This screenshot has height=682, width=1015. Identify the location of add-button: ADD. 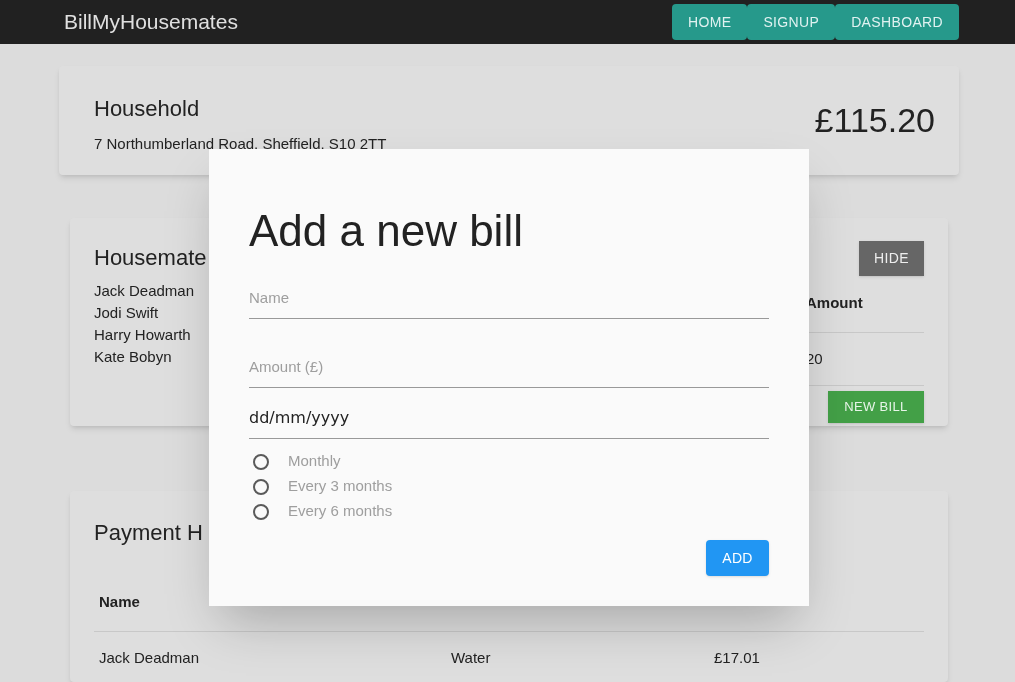
(737, 558).